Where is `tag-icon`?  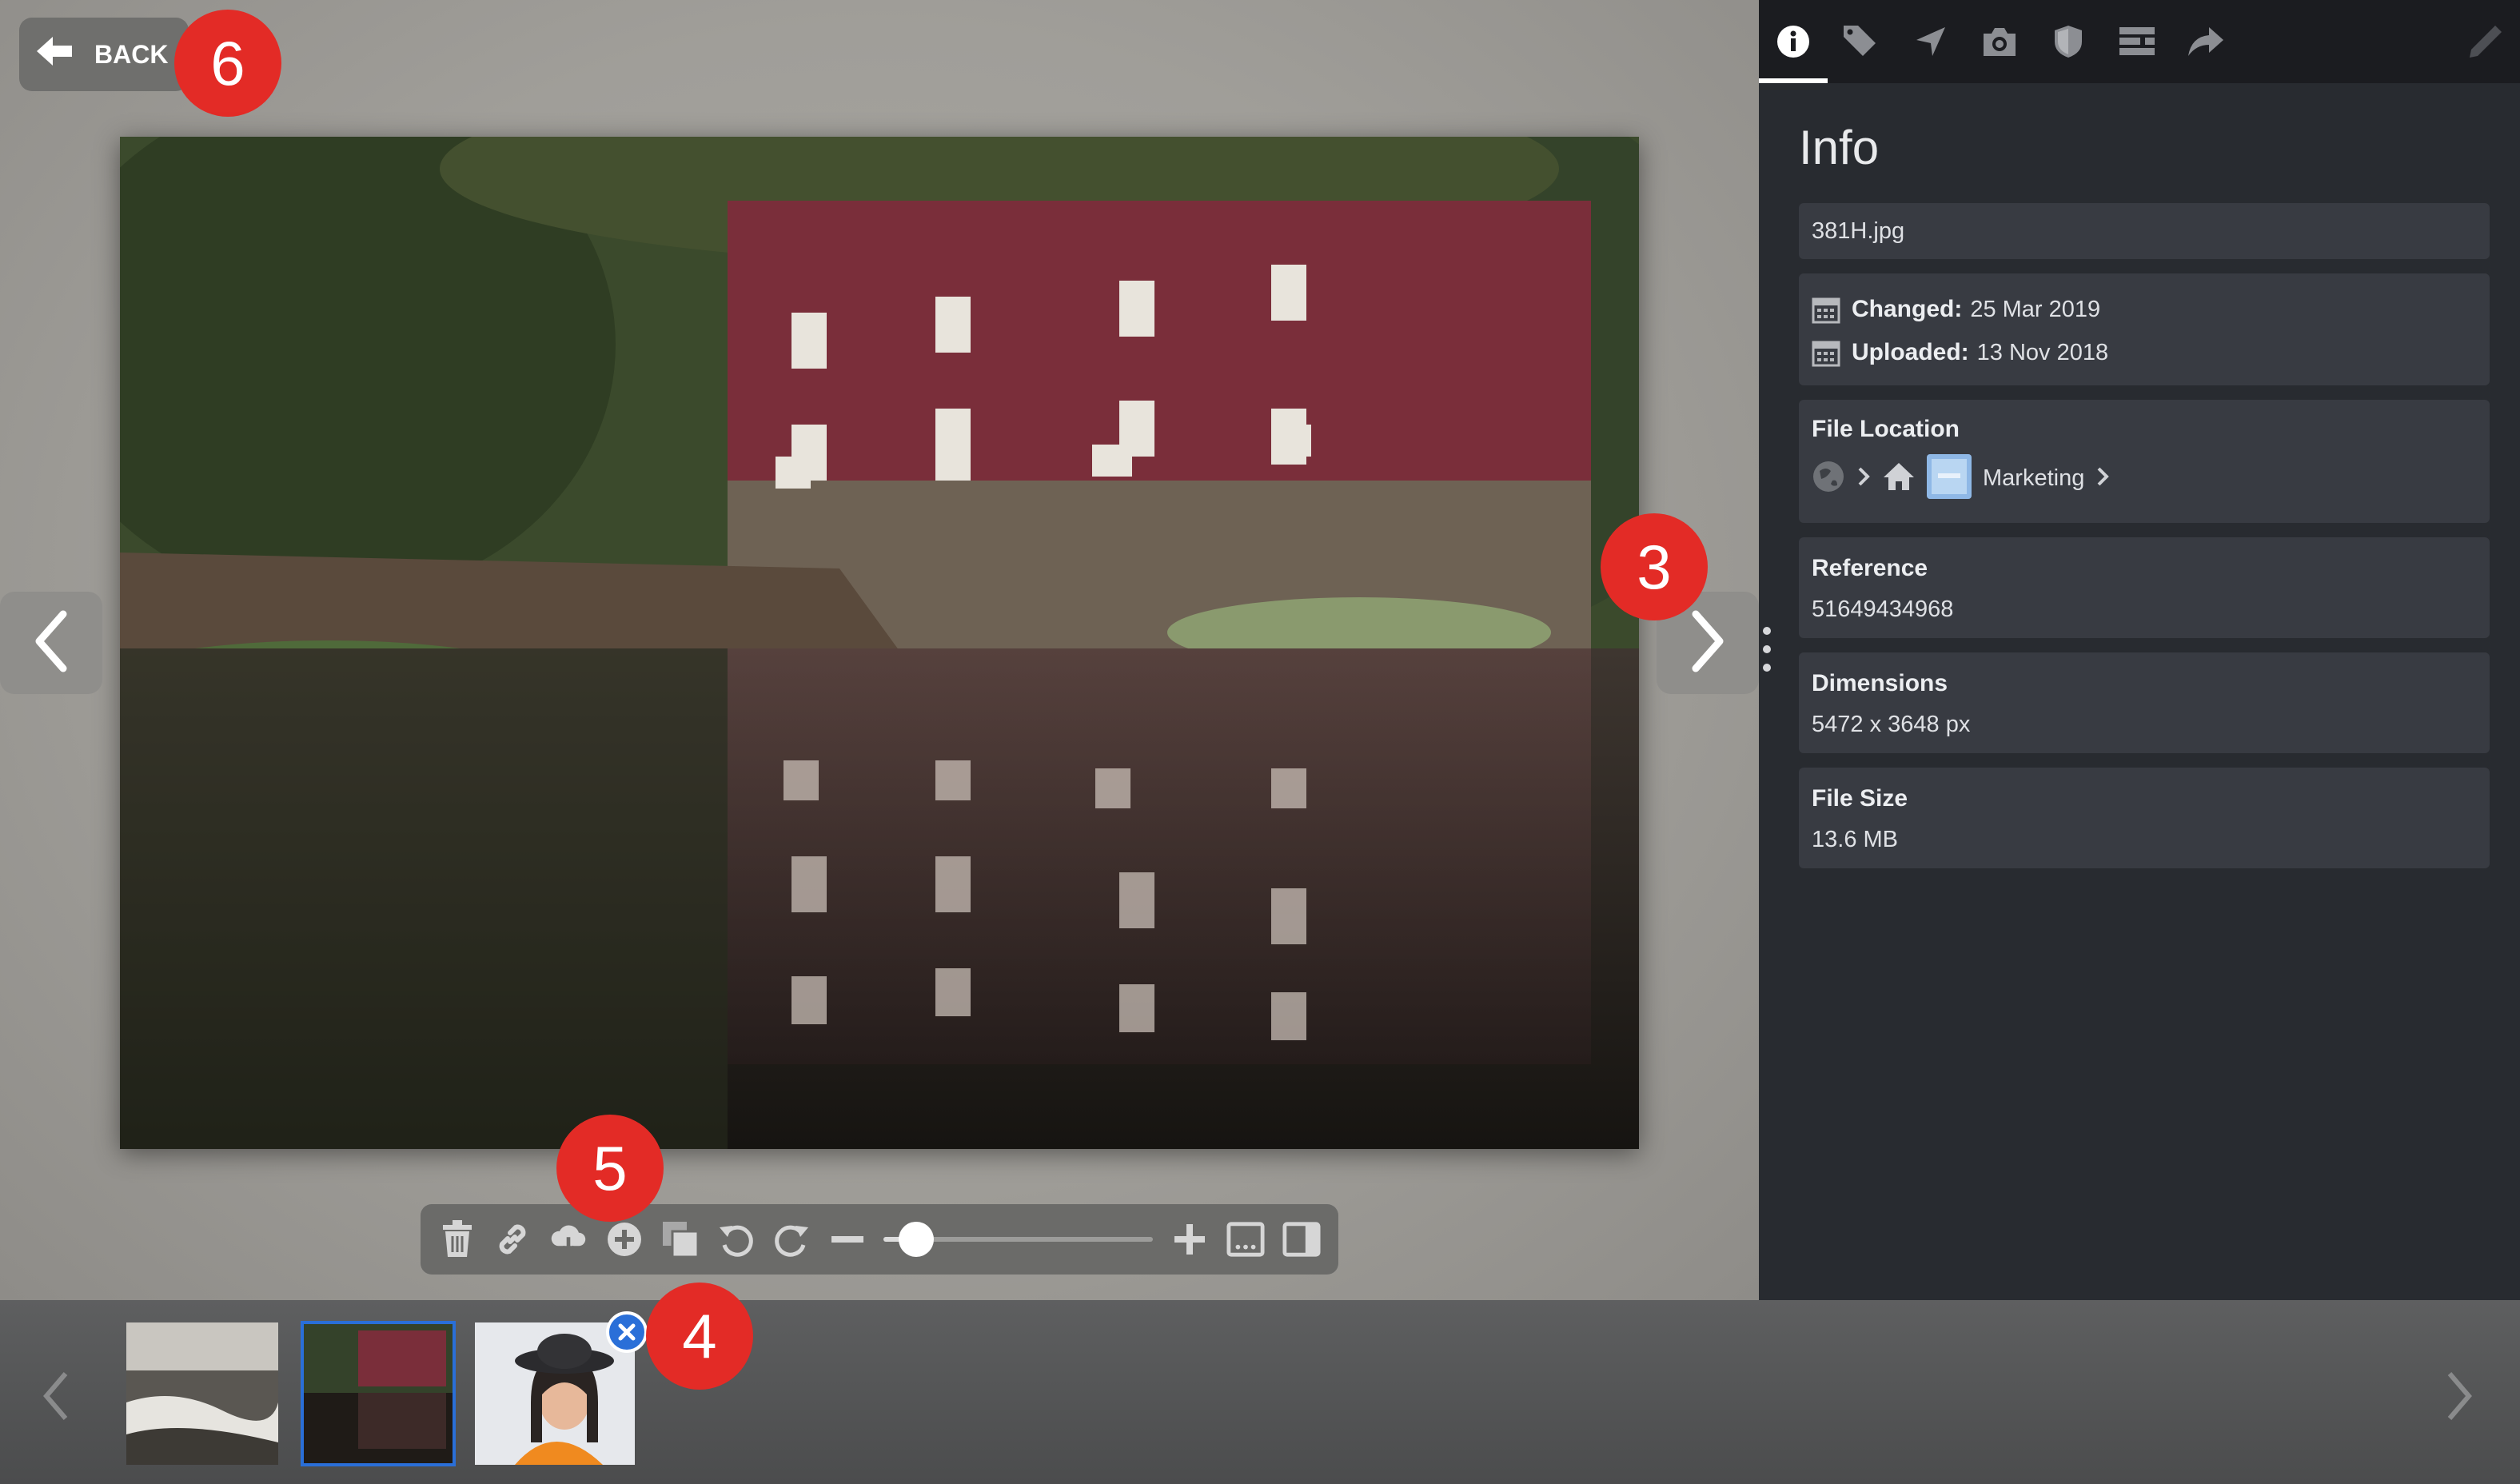 tag-icon is located at coordinates (1860, 41).